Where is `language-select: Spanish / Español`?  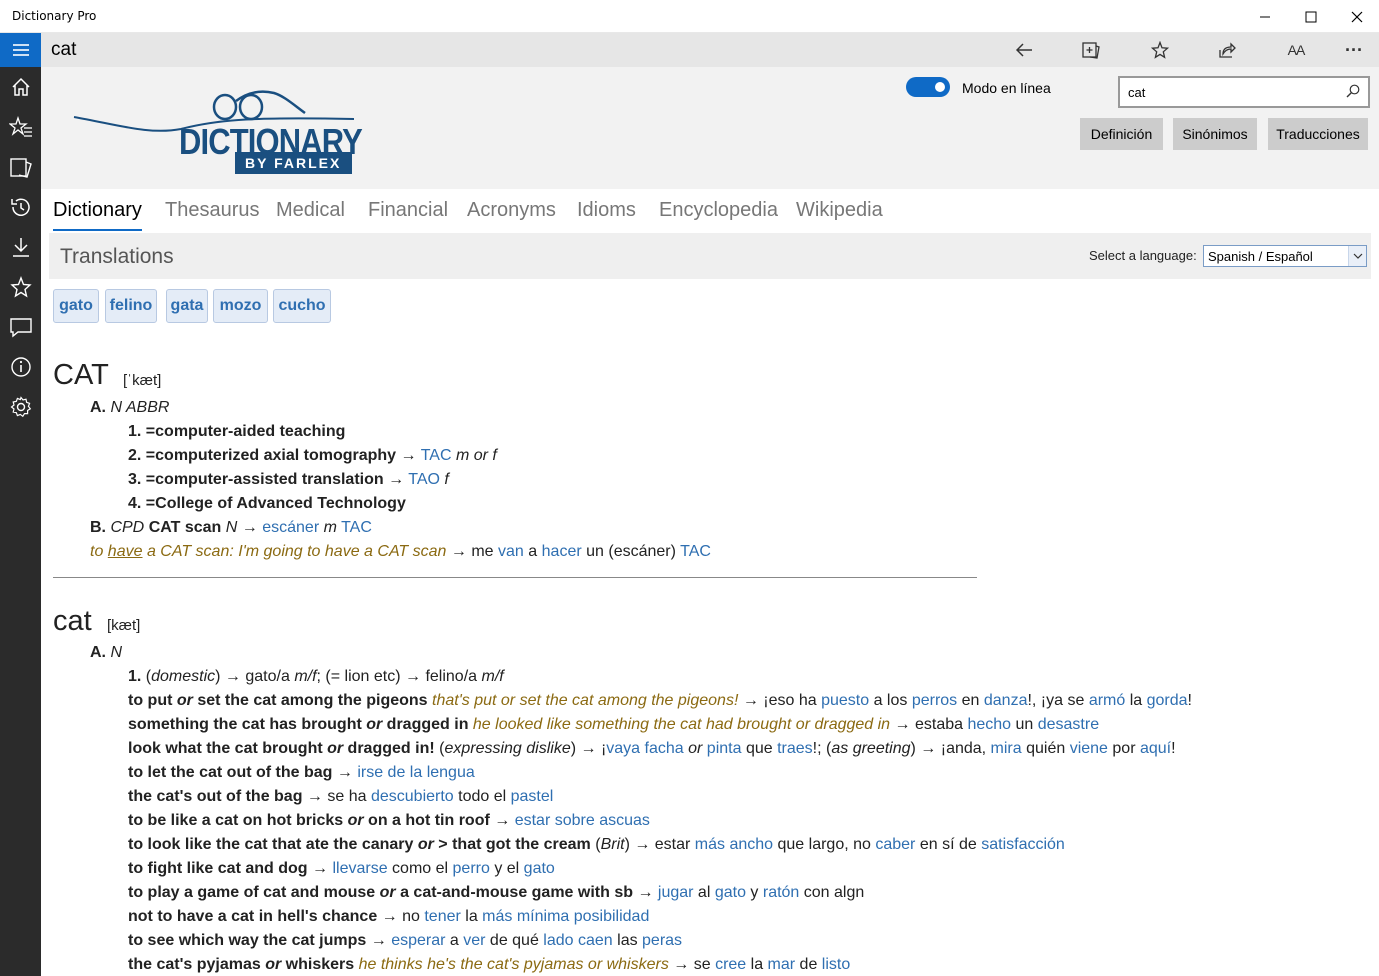
language-select: Spanish / Español is located at coordinates (1285, 256).